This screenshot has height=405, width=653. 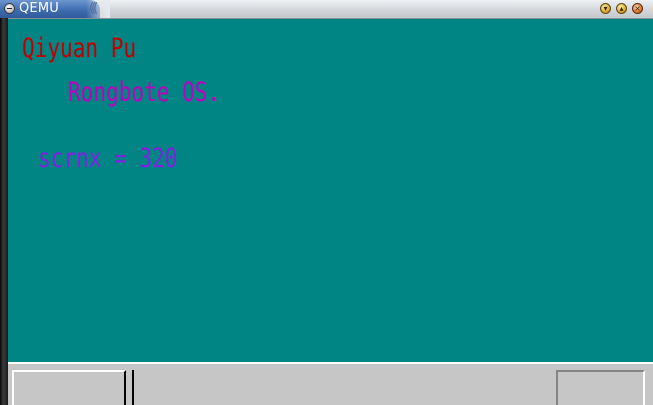 I want to click on screen-line-scrnx: scrnx = 320, so click(x=108, y=158).